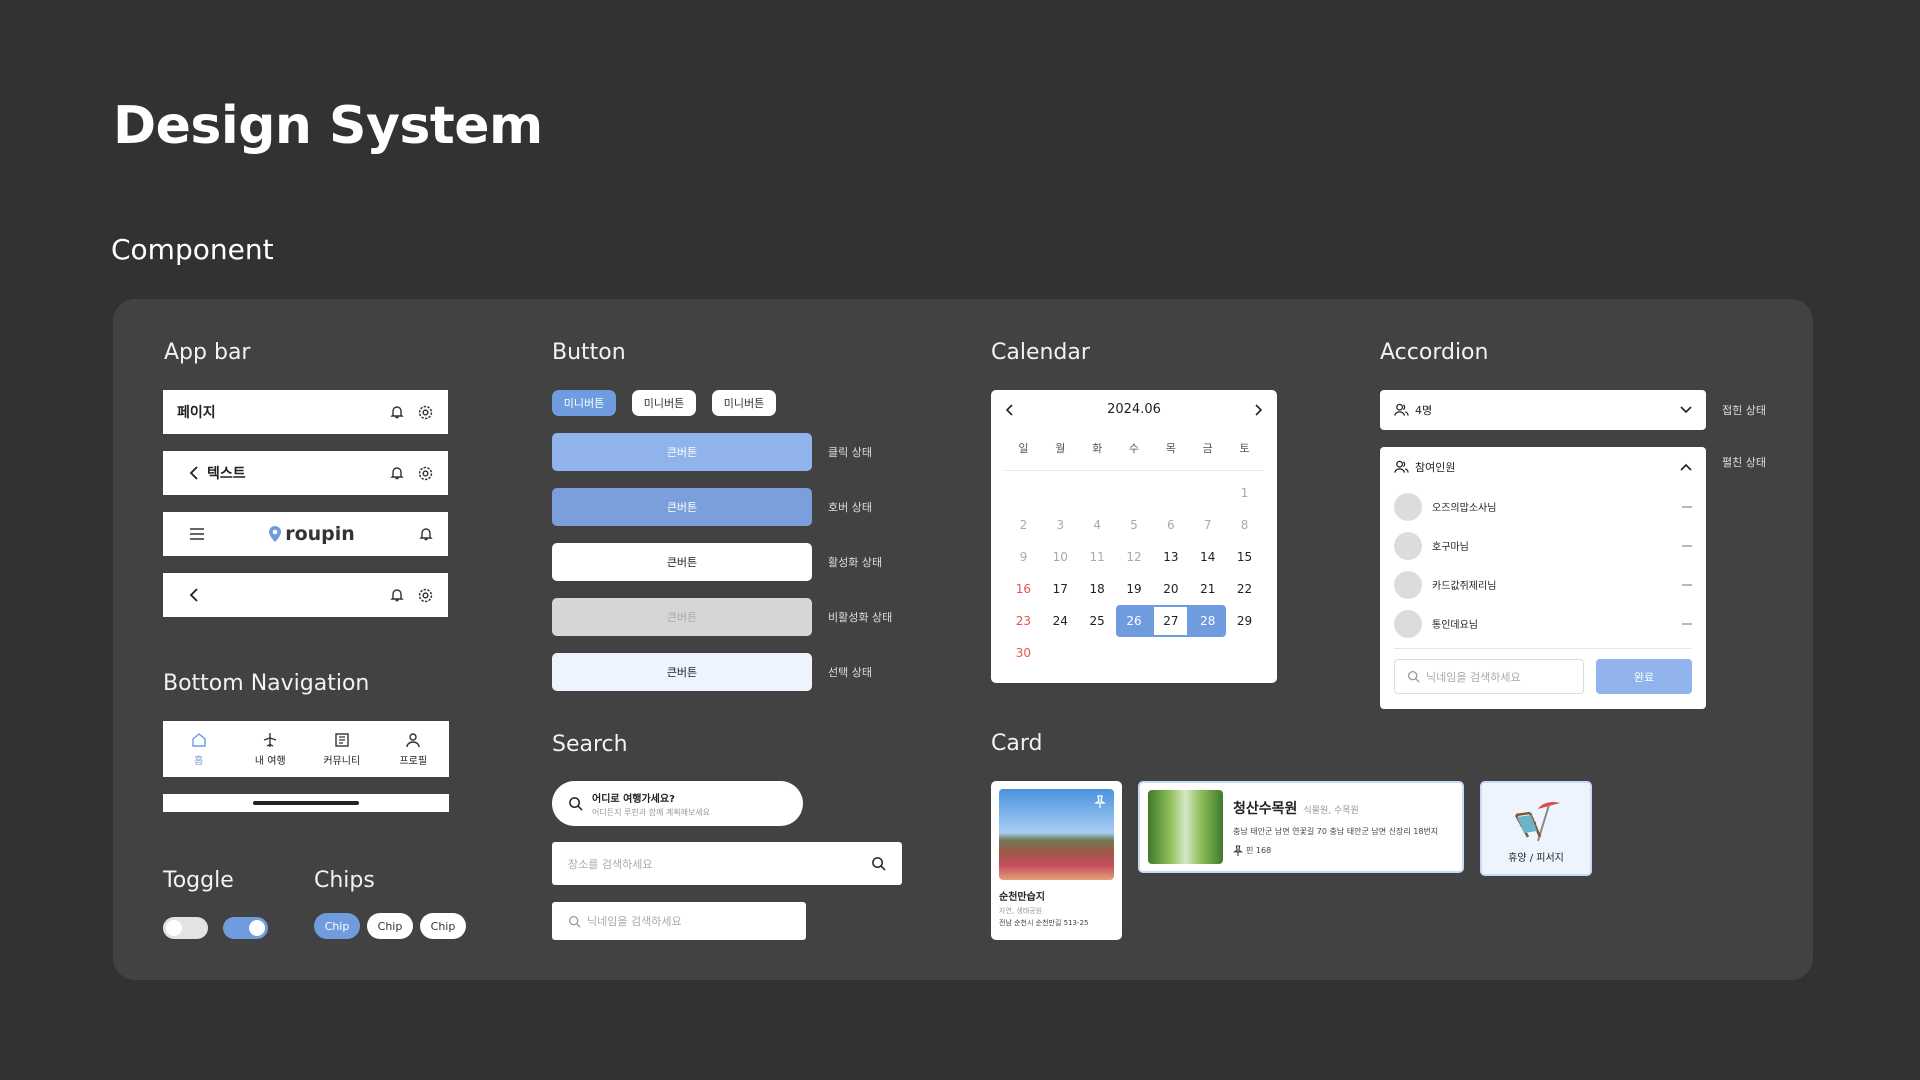 This screenshot has width=1920, height=1080. I want to click on state-label: 활성화 상태, so click(855, 562).